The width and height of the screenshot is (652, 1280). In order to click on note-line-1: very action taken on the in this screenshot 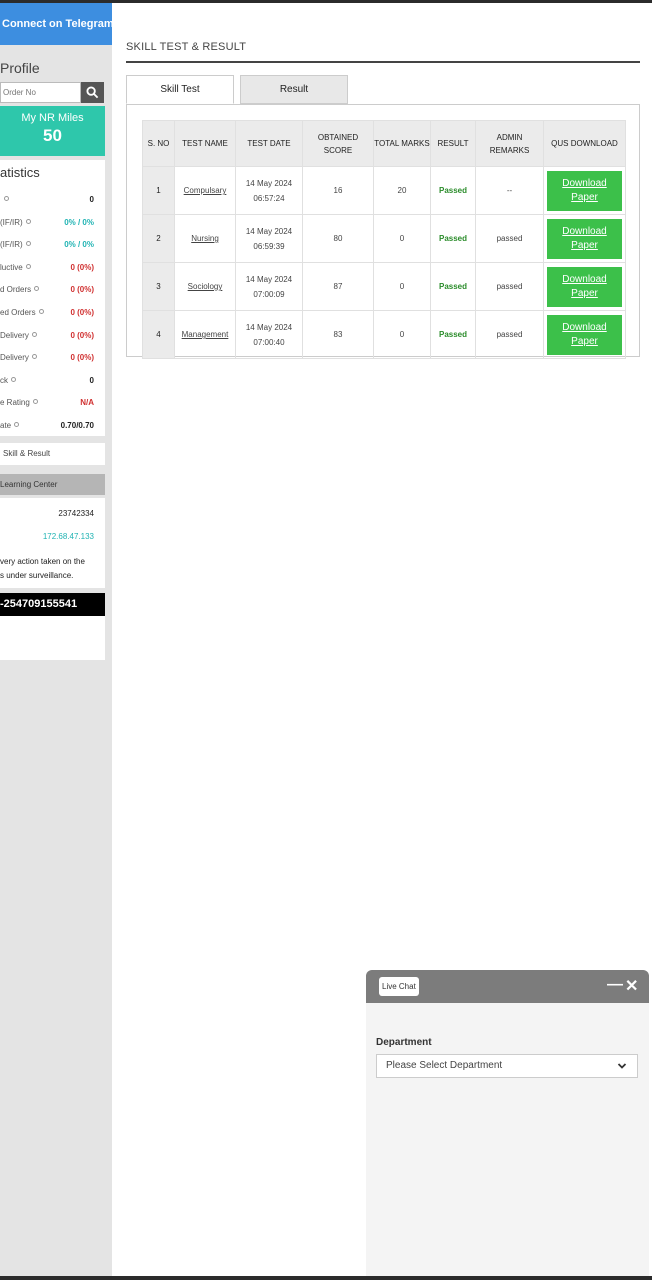, I will do `click(42, 561)`.